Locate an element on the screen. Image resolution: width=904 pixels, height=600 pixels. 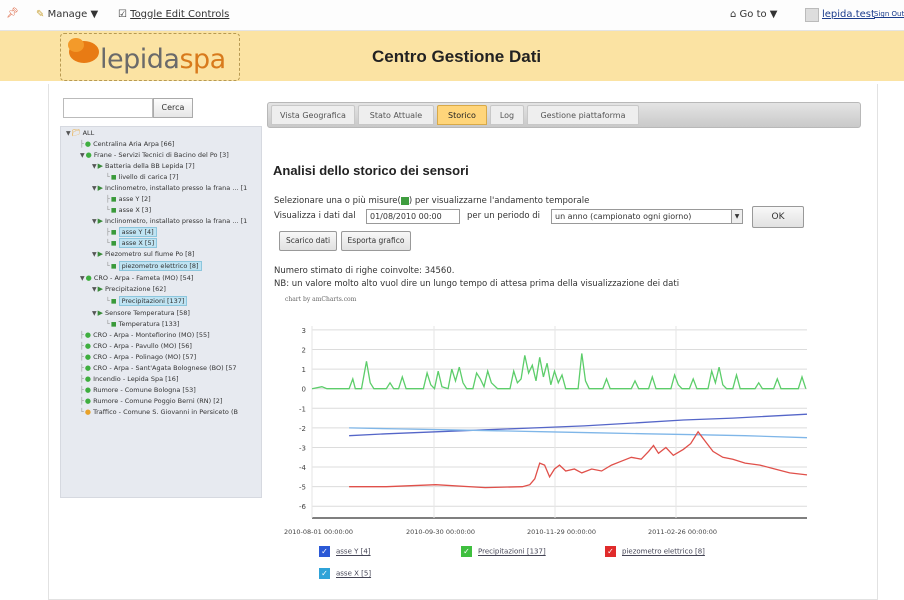
tree-leaf-selected: └■ piezometro elettrico [8] is located at coordinates (154, 266).